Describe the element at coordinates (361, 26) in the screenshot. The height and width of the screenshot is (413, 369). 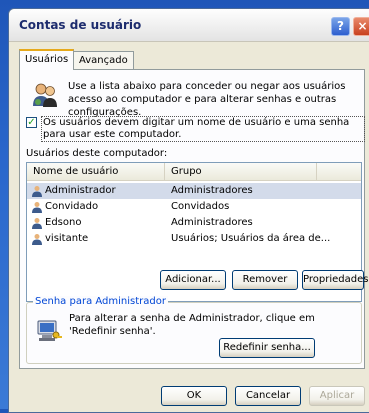
I see `close-button: ×` at that location.